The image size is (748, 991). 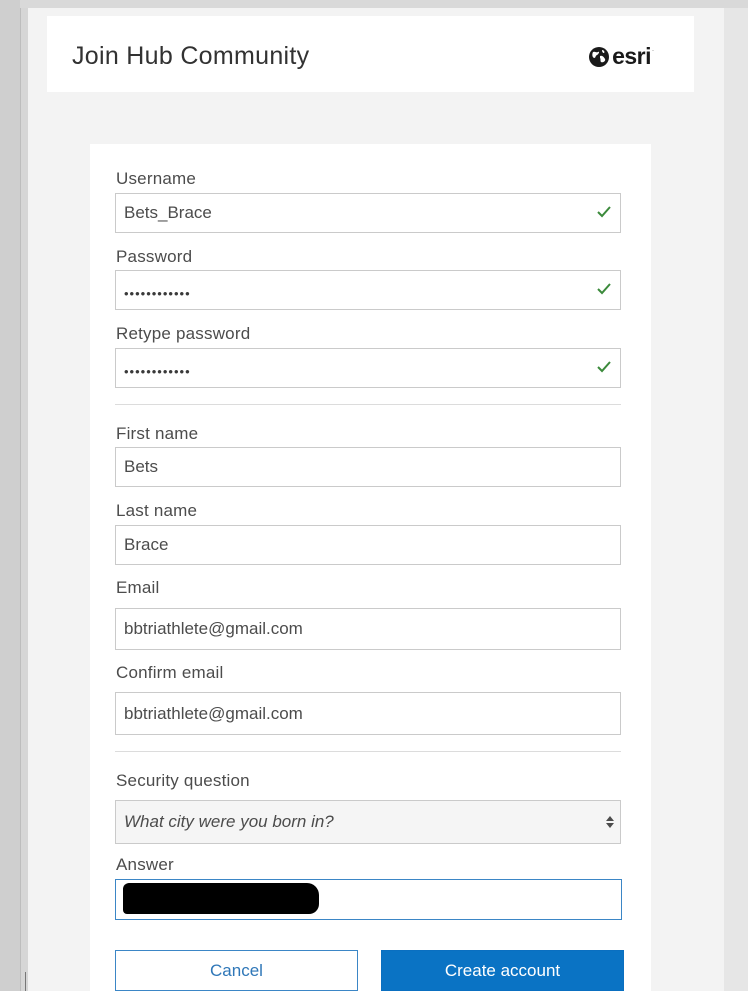 I want to click on select-arrows-icon, so click(x=610, y=822).